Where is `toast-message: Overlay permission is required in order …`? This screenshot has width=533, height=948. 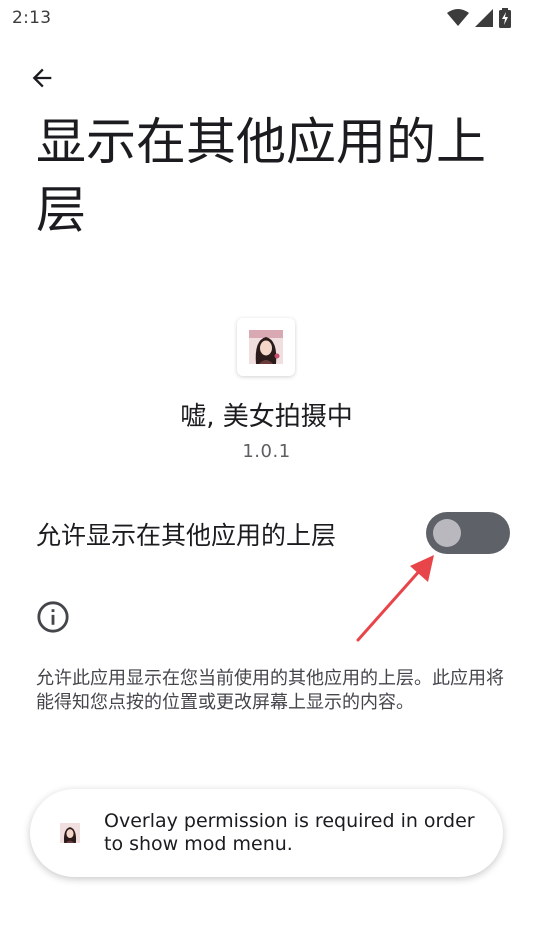 toast-message: Overlay permission is required in order … is located at coordinates (266, 833).